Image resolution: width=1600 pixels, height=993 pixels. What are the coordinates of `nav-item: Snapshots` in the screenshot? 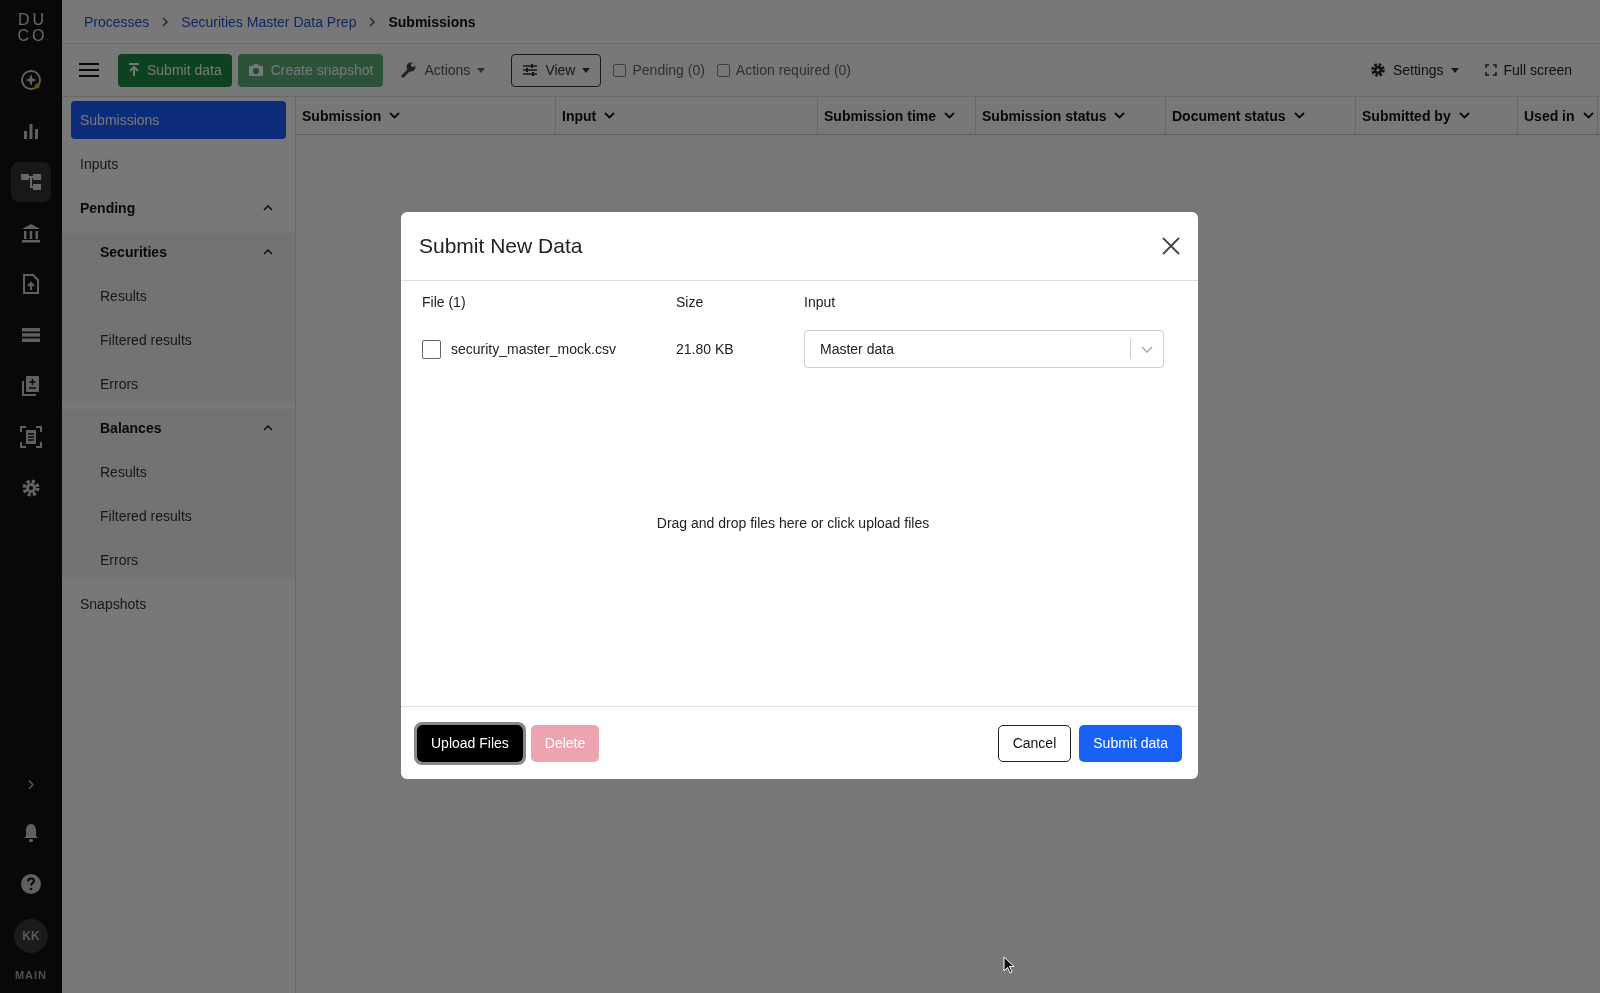 It's located at (178, 604).